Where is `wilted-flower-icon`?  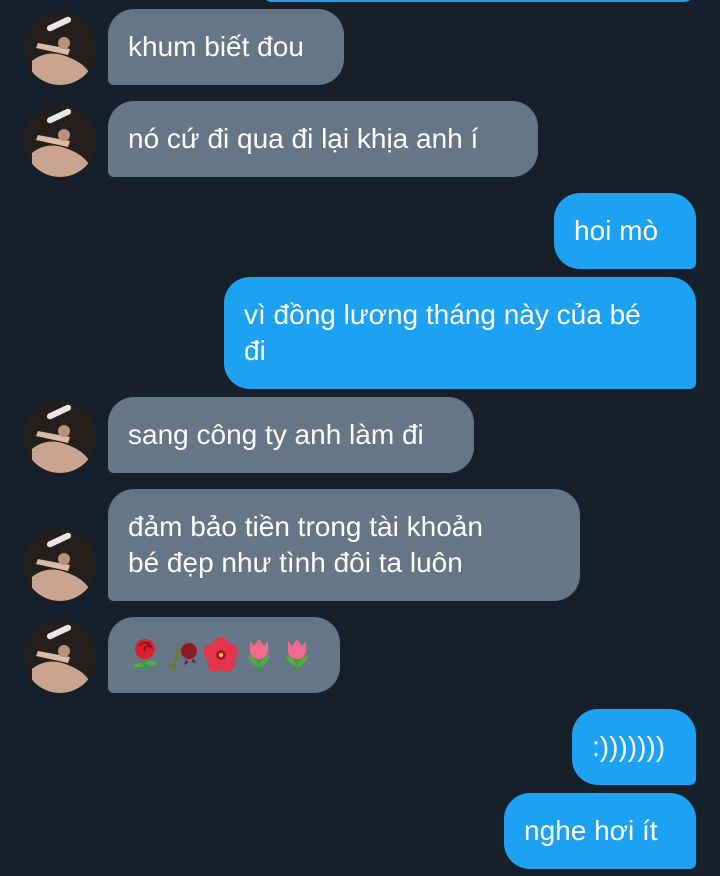 wilted-flower-icon is located at coordinates (183, 655).